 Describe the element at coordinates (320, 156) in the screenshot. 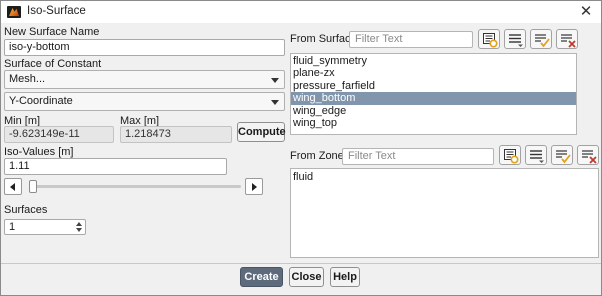

I see `from-zones-label: From Zones` at that location.